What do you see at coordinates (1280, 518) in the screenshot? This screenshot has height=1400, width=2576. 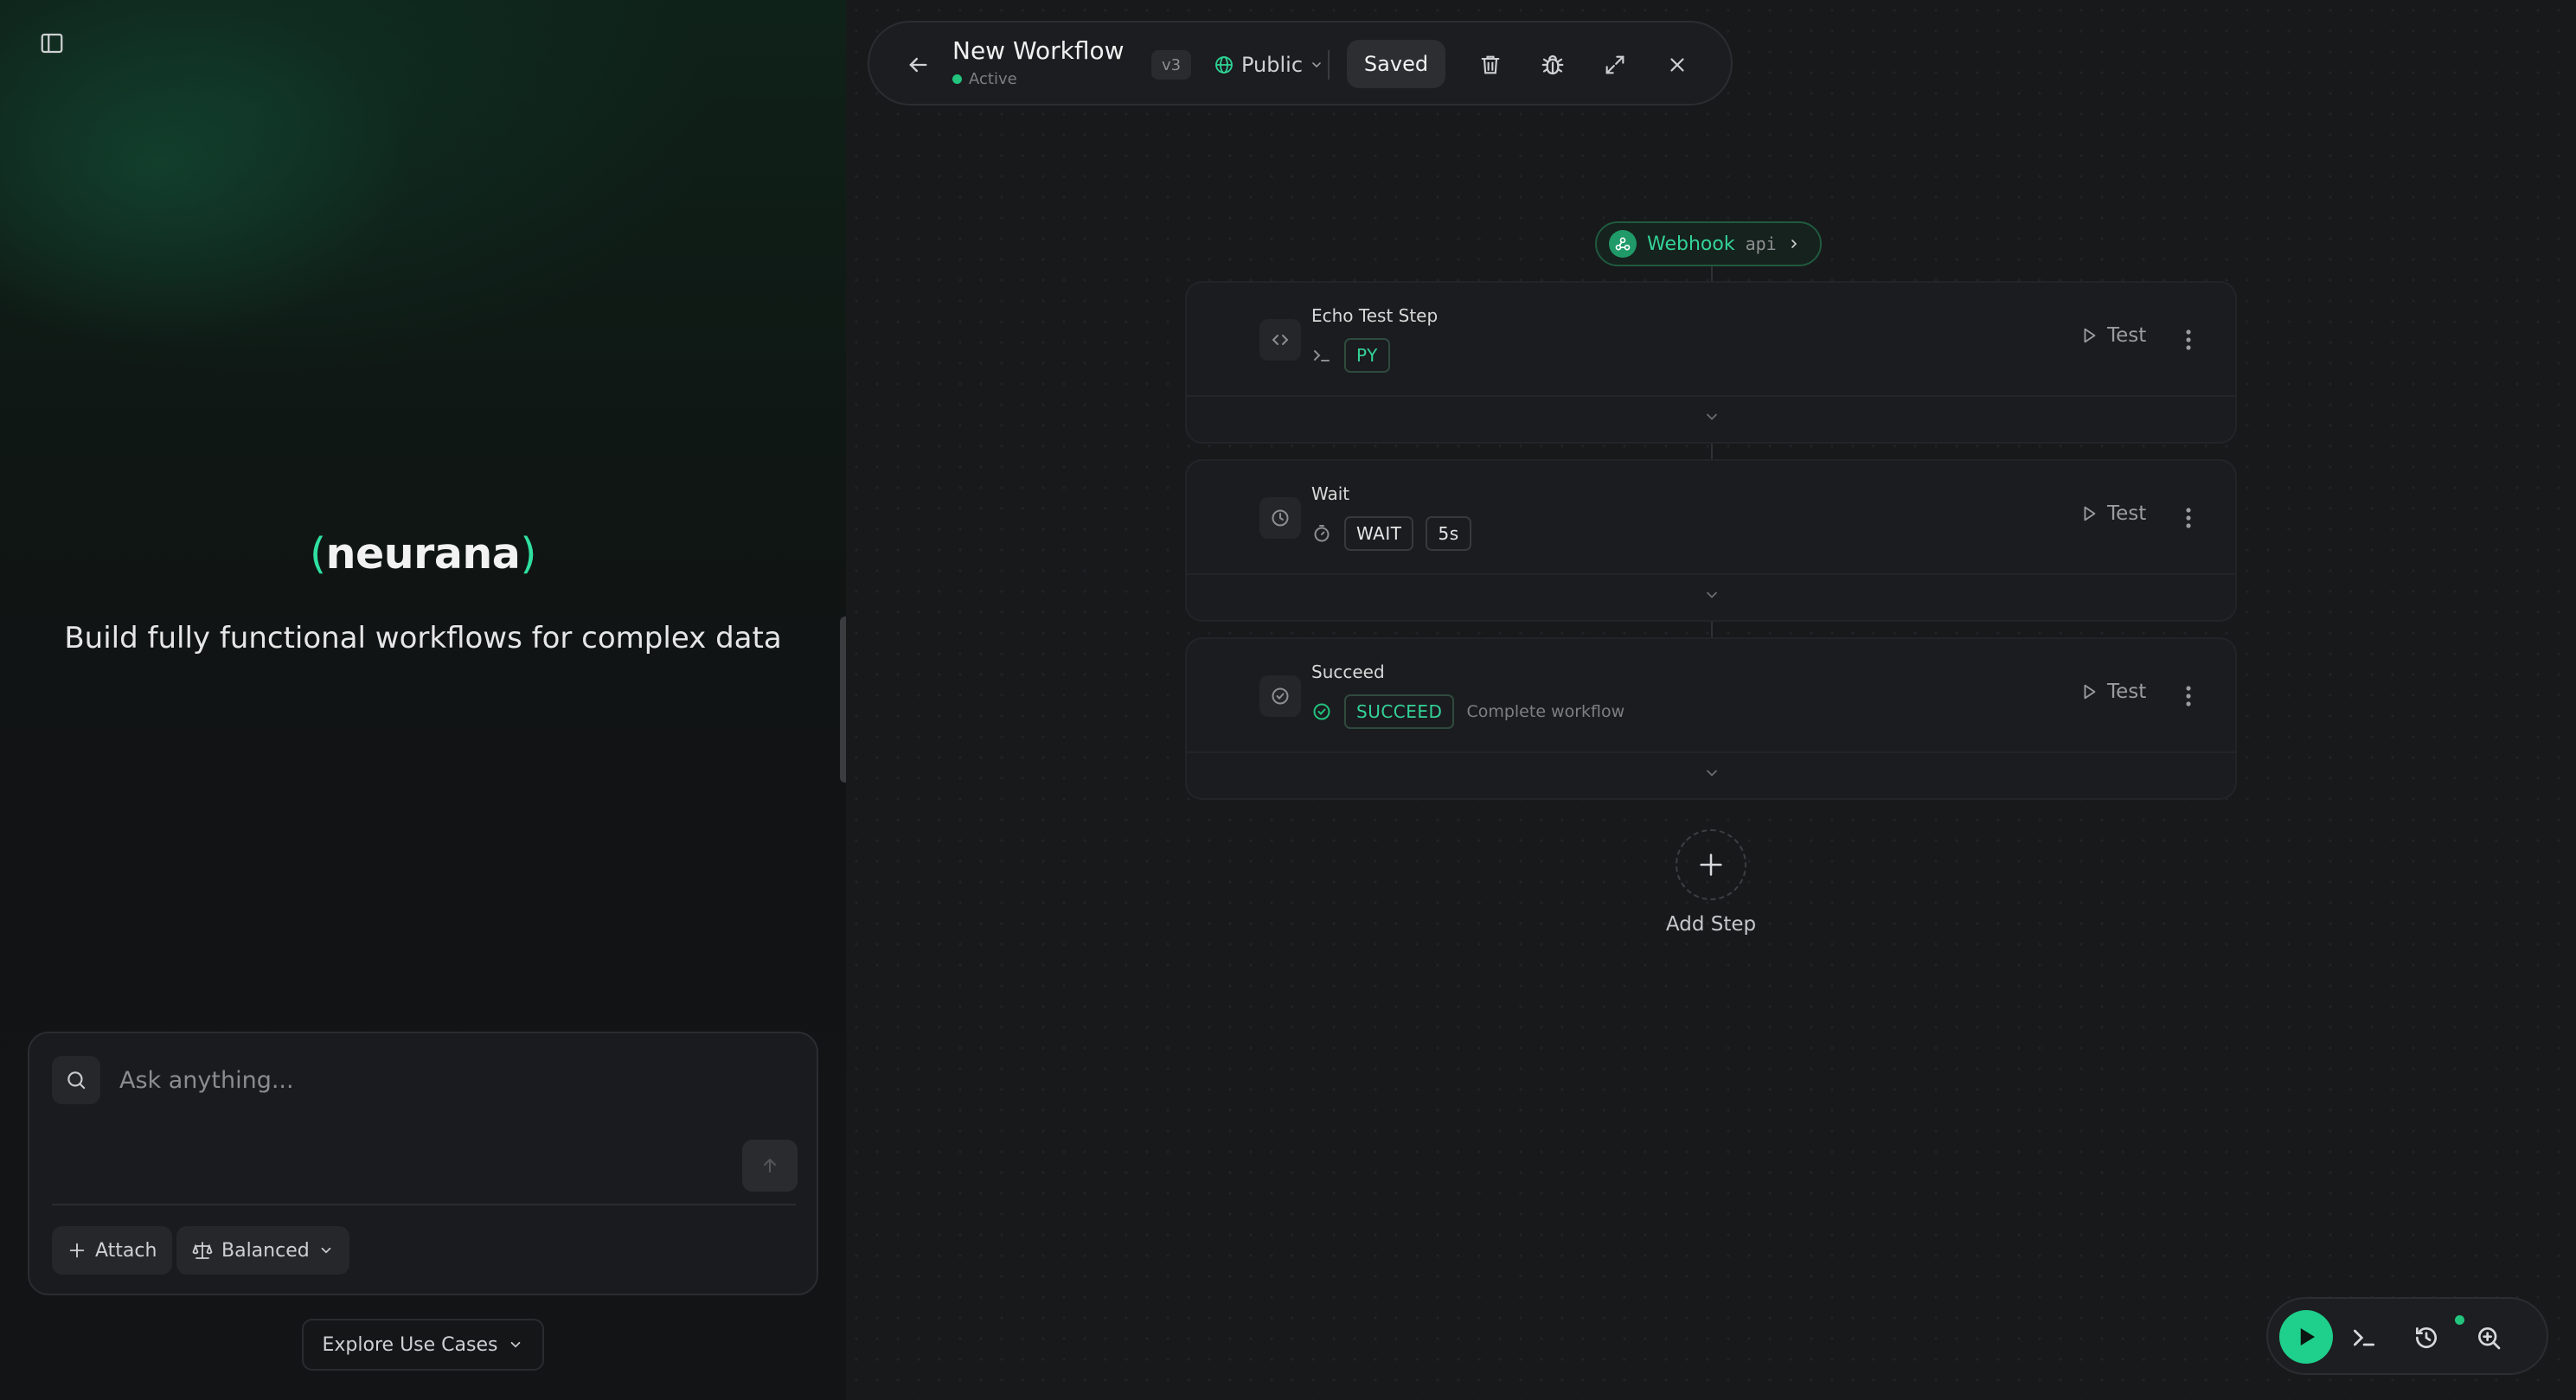 I see `clock-icon` at bounding box center [1280, 518].